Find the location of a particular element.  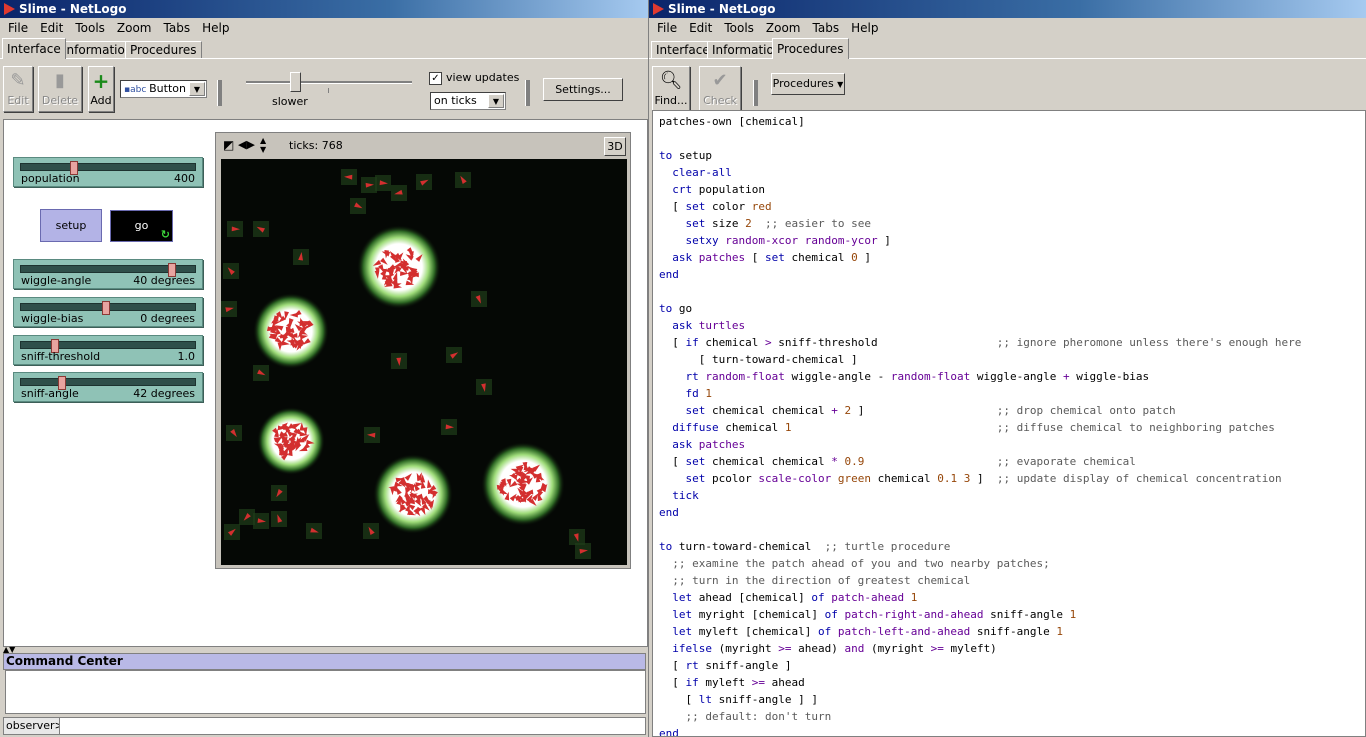

procedures-dropdown: Procedures ▼ is located at coordinates (808, 84).